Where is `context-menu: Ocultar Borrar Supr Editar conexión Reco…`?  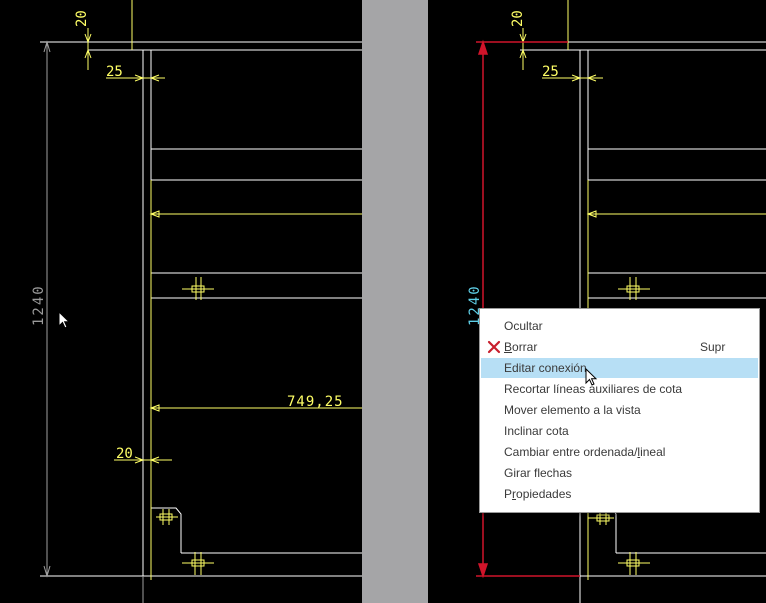
context-menu: Ocultar Borrar Supr Editar conexión Reco… is located at coordinates (619, 410).